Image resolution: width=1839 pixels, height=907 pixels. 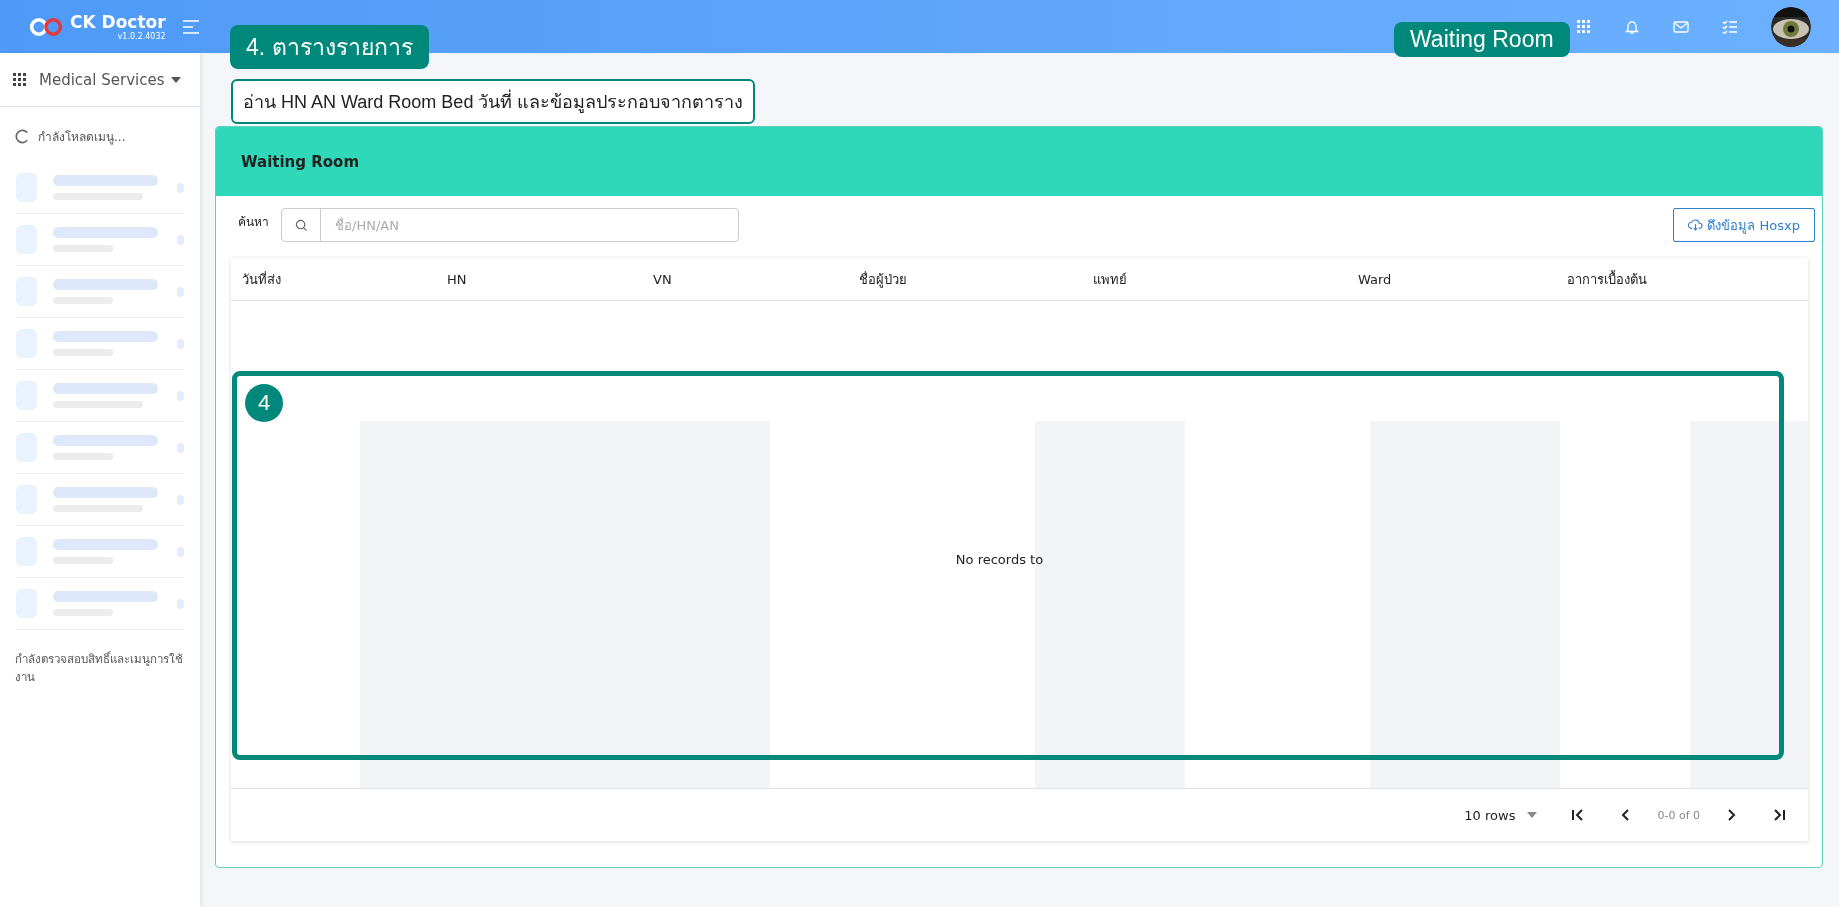 What do you see at coordinates (141, 36) in the screenshot?
I see `version-text: v1.0.2.4032` at bounding box center [141, 36].